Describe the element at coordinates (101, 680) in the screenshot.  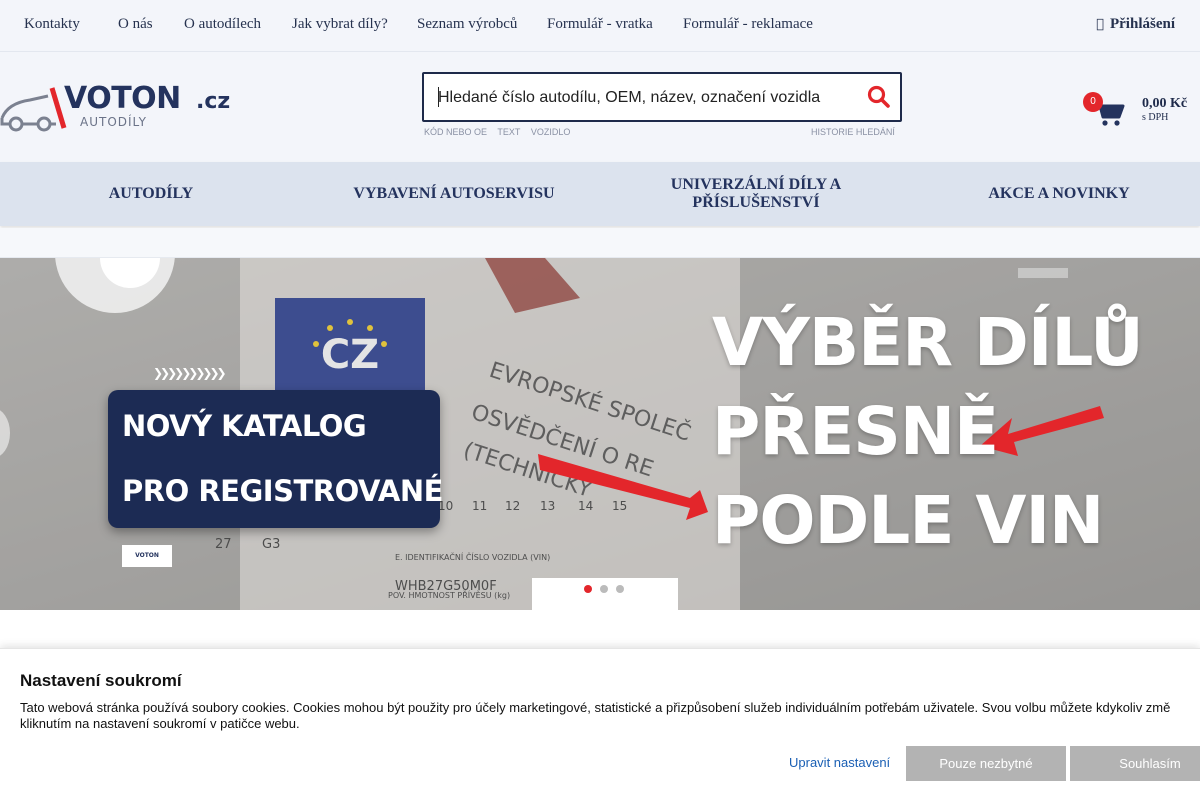
I see `cookie-title: Nastavení soukromí` at that location.